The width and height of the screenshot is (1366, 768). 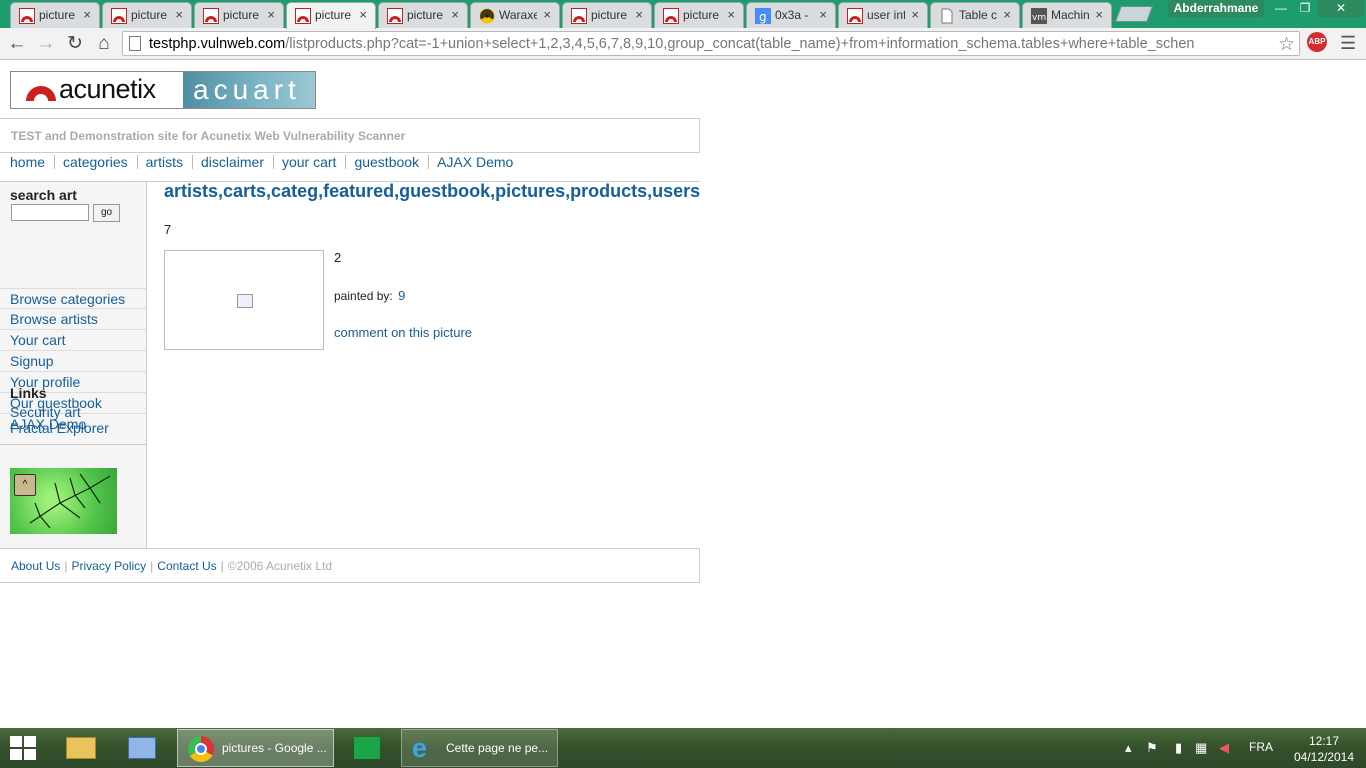 I want to click on comment-link: comment on this picture, so click(x=403, y=332).